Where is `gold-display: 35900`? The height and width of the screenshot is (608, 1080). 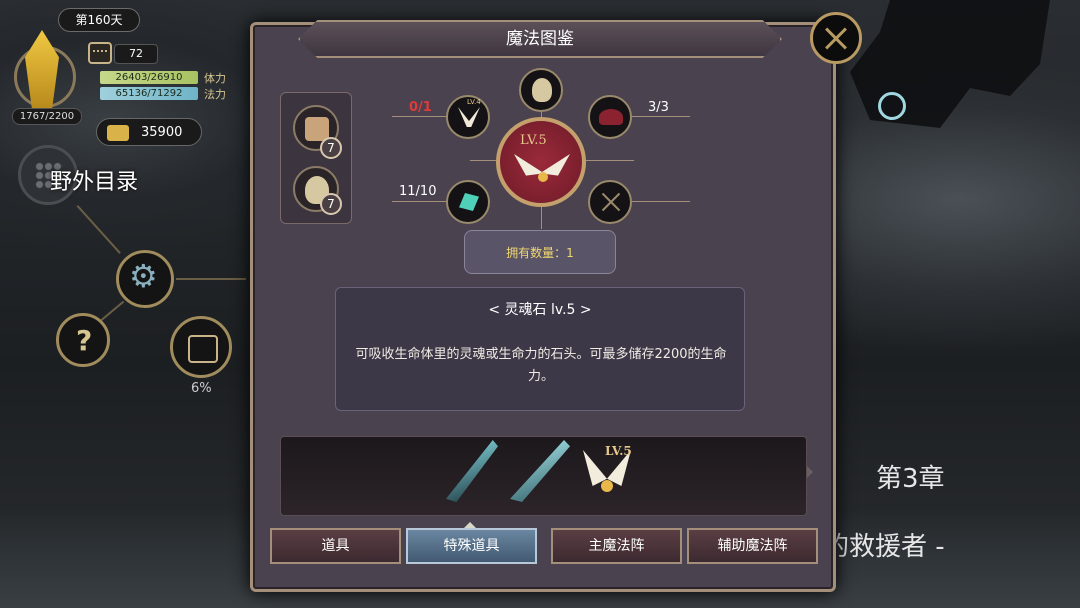
gold-display: 35900 is located at coordinates (149, 132).